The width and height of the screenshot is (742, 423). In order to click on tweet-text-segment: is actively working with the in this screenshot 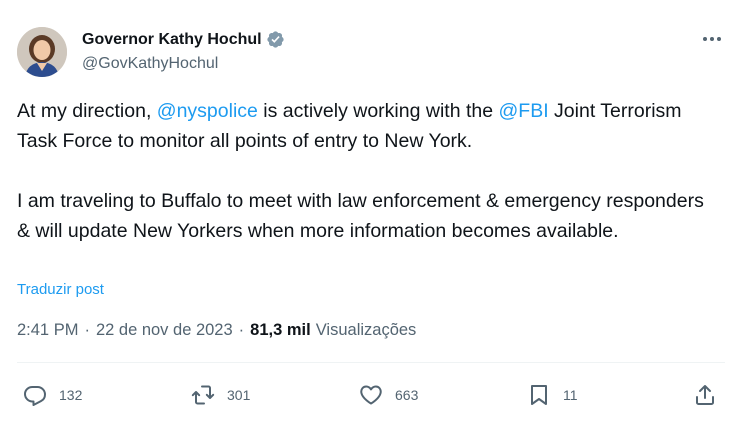, I will do `click(378, 111)`.